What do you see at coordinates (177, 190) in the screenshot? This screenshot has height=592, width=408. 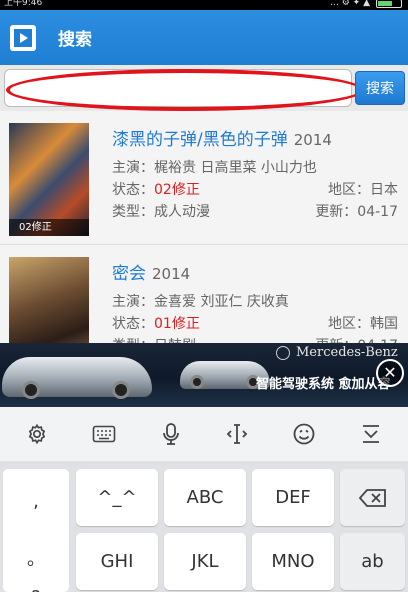 I see `status-value: 02修正` at bounding box center [177, 190].